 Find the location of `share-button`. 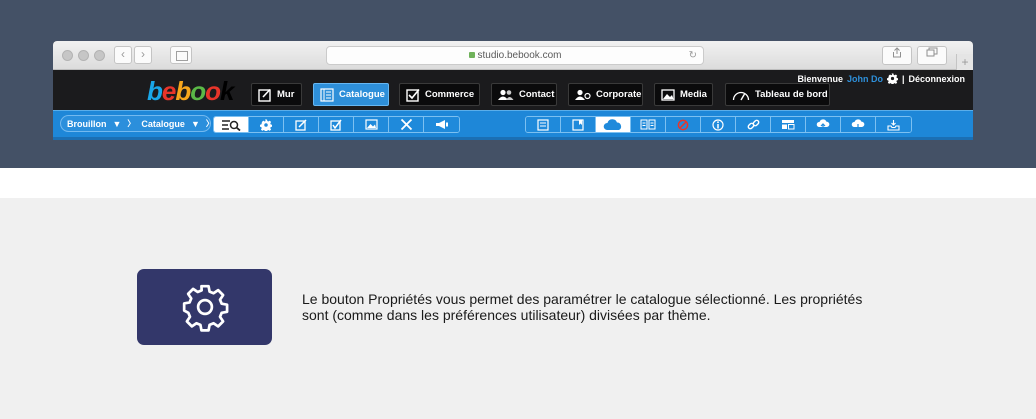

share-button is located at coordinates (897, 55).